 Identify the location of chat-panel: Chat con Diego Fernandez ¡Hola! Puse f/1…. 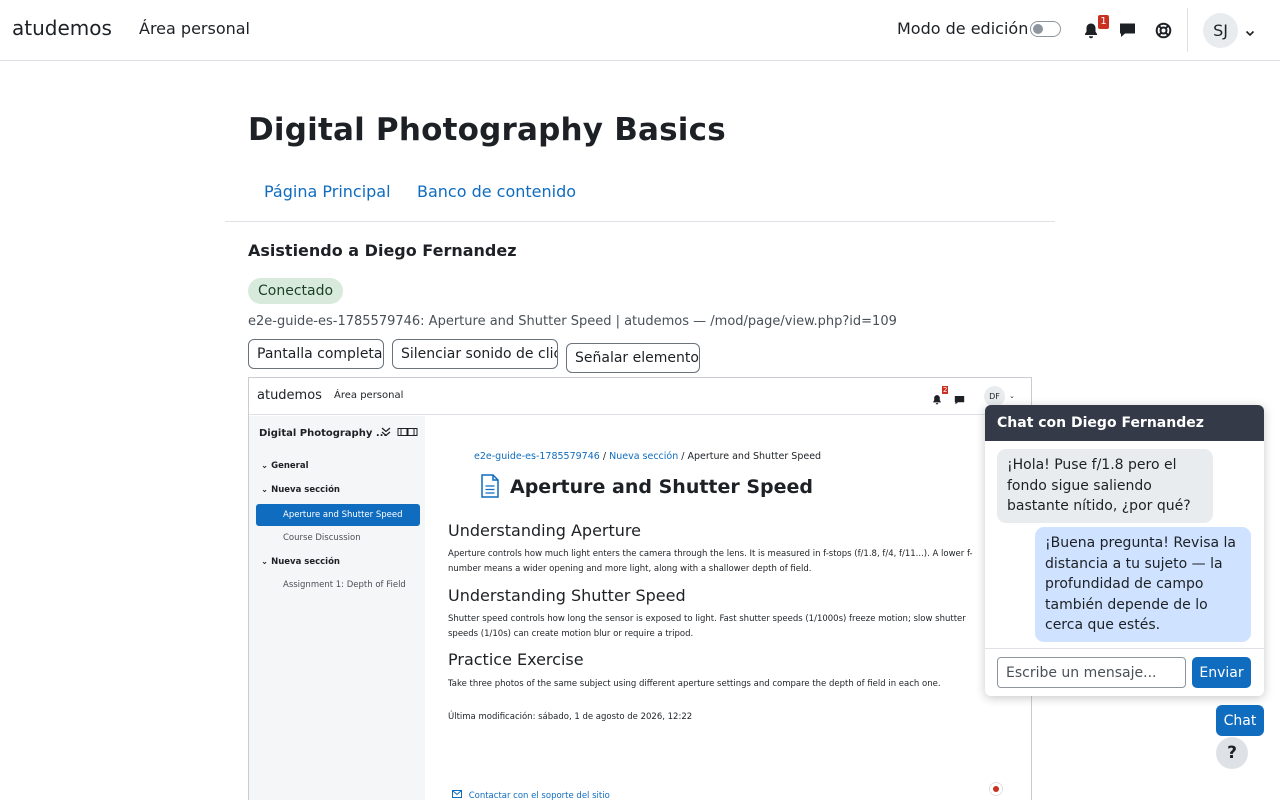
(1124, 550).